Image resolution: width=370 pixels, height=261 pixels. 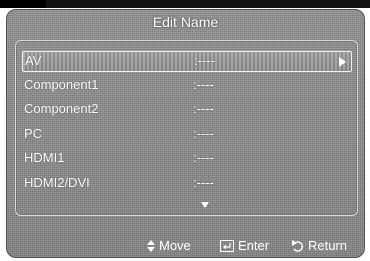 I want to click on enter-hint: Enter, so click(x=244, y=245).